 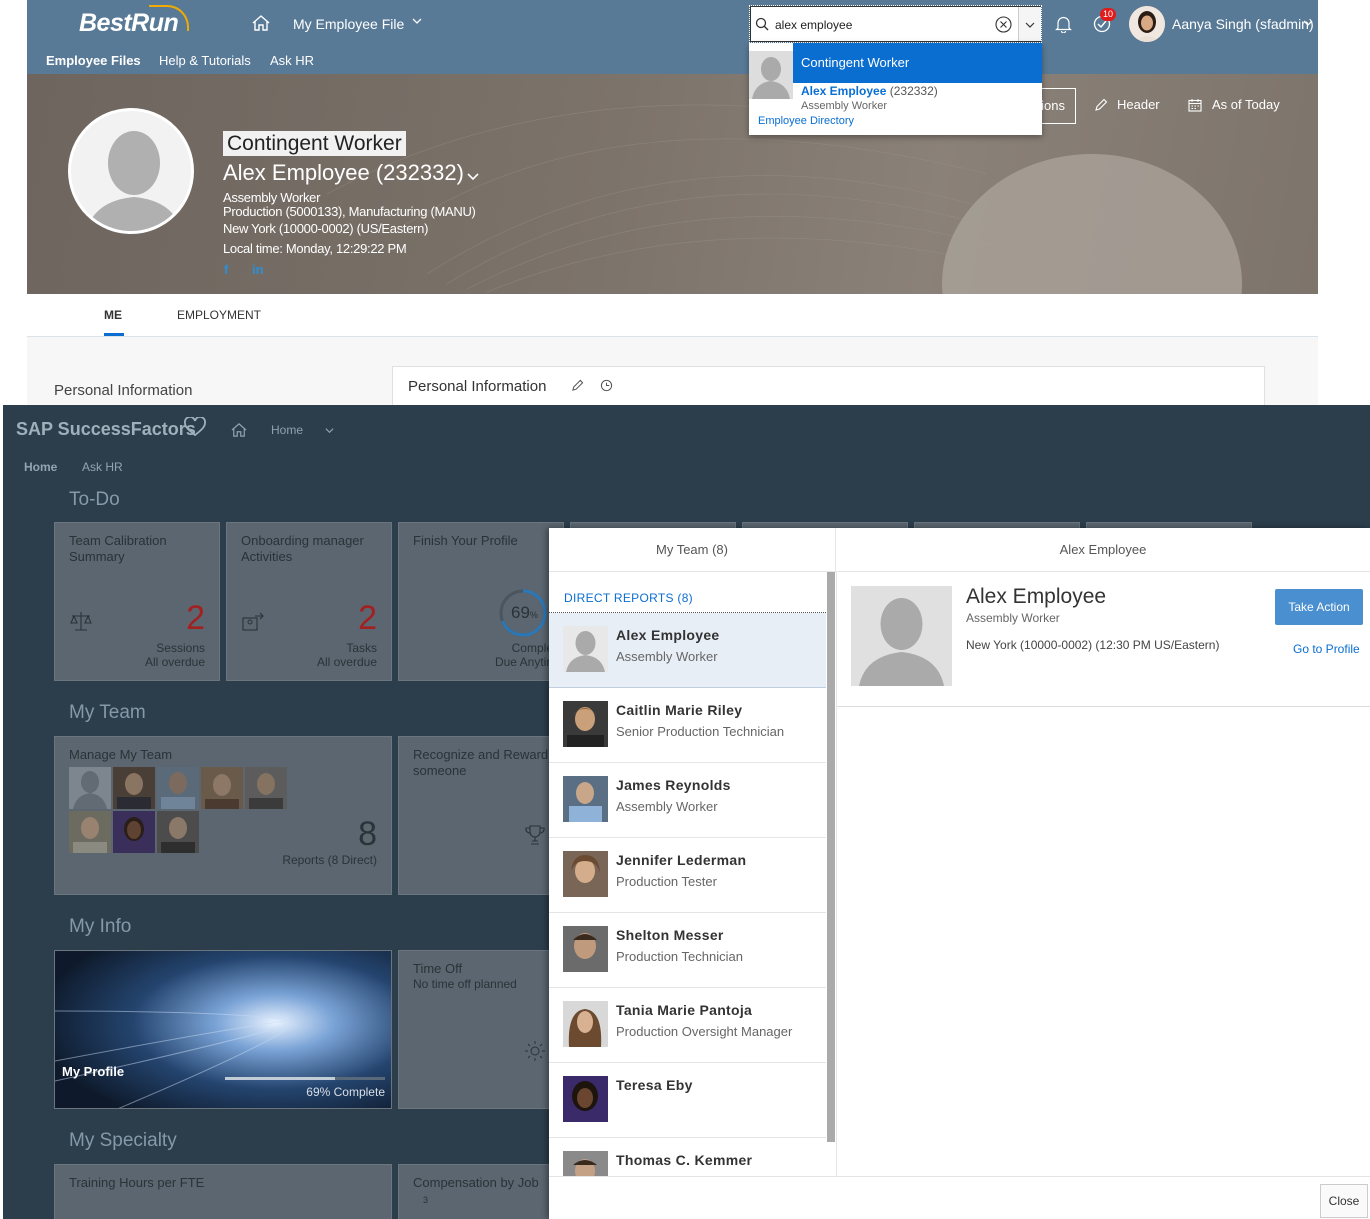 I want to click on search-input, so click(x=880, y=25).